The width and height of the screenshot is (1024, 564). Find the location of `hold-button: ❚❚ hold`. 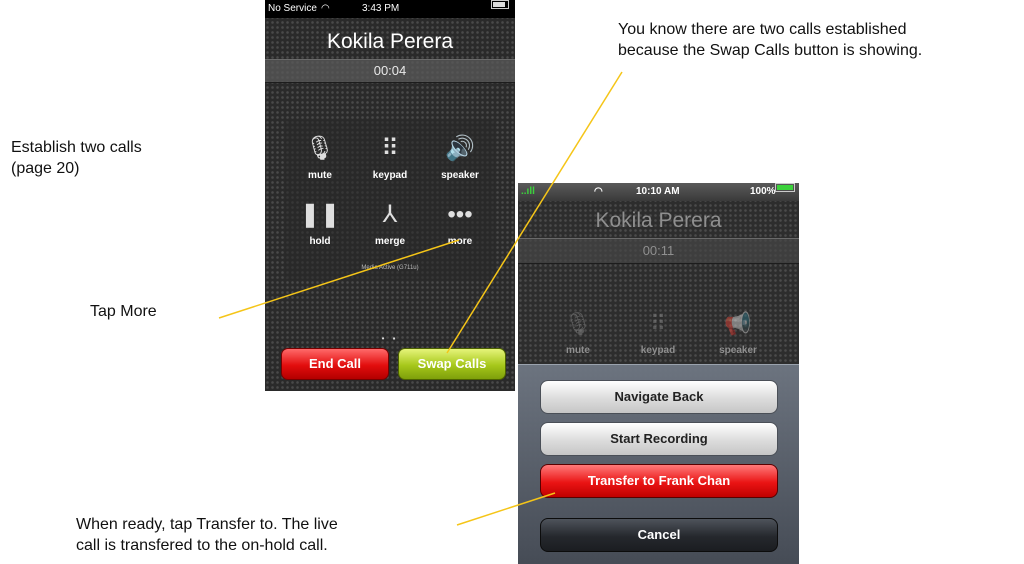

hold-button: ❚❚ hold is located at coordinates (320, 223).